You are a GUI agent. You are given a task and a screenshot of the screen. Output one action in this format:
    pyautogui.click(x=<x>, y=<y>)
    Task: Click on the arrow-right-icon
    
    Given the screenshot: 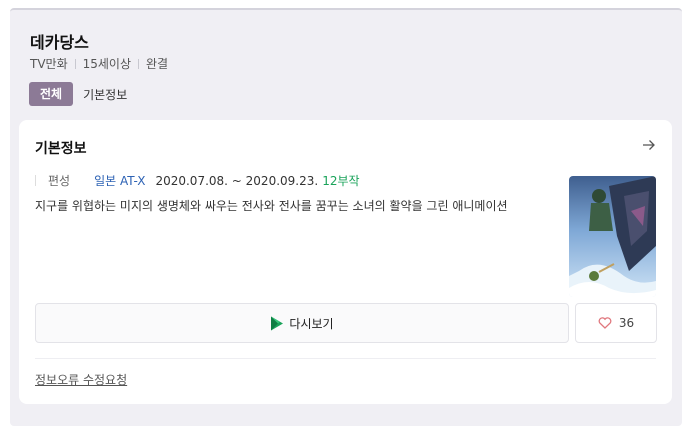 What is the action you would take?
    pyautogui.click(x=649, y=145)
    